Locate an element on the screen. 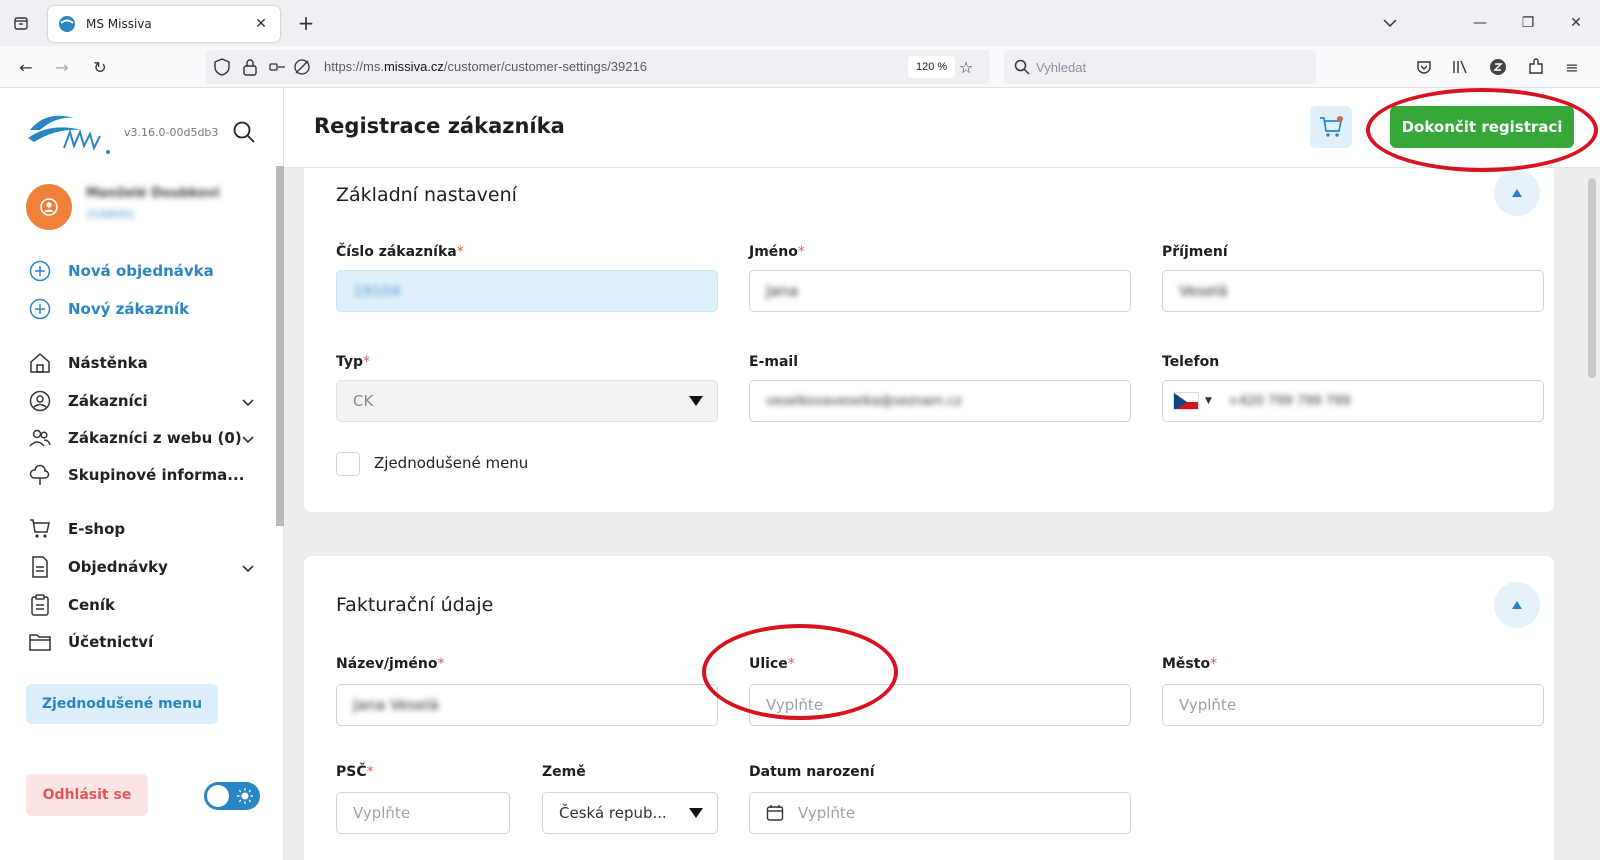  billing-name-label: Název/jméno* is located at coordinates (390, 664).